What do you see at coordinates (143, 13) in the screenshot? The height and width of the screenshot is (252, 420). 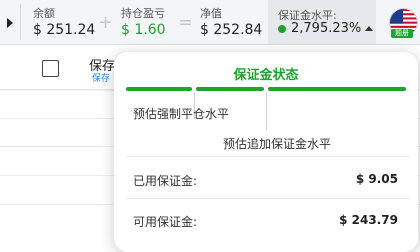 I see `pnl-label: 持仓盈亏` at bounding box center [143, 13].